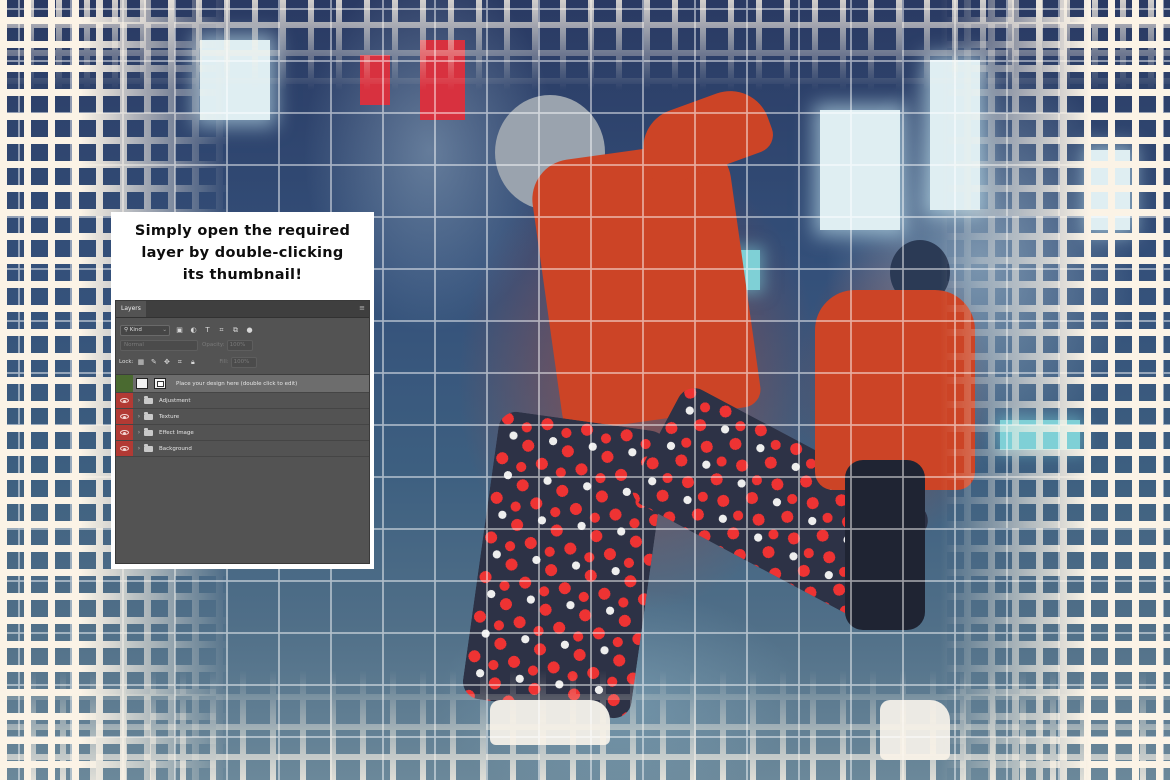 This screenshot has width=1170, height=780. What do you see at coordinates (193, 330) in the screenshot?
I see `adjustment-filter-icon: ◐` at bounding box center [193, 330].